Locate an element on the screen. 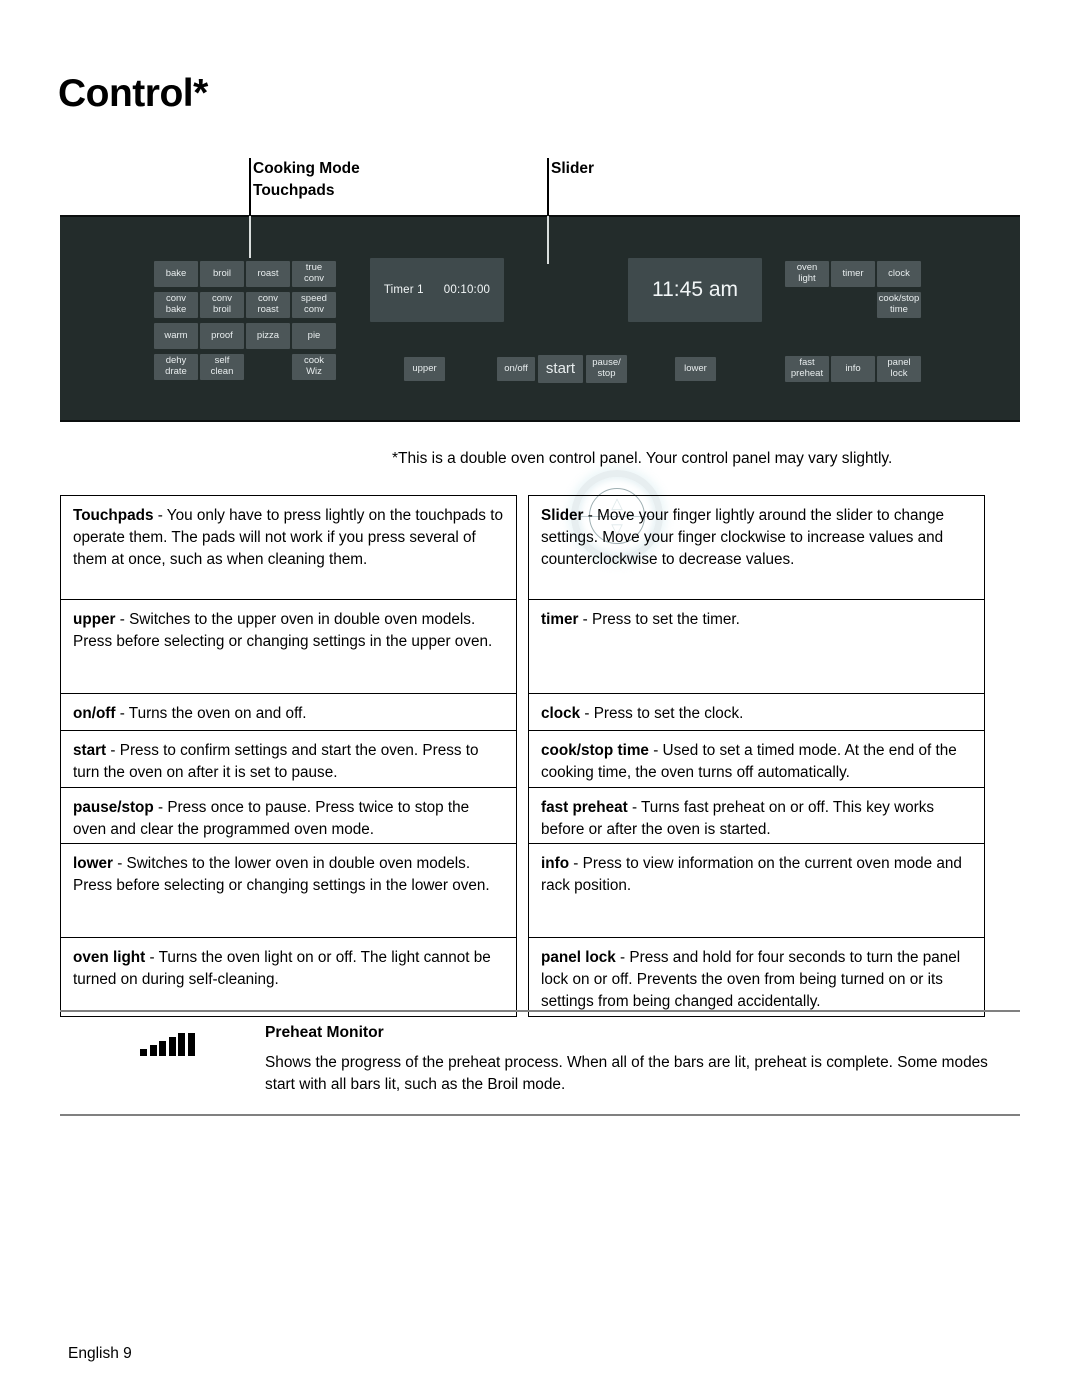  mode-pad-self-clean: self clean is located at coordinates (222, 367).